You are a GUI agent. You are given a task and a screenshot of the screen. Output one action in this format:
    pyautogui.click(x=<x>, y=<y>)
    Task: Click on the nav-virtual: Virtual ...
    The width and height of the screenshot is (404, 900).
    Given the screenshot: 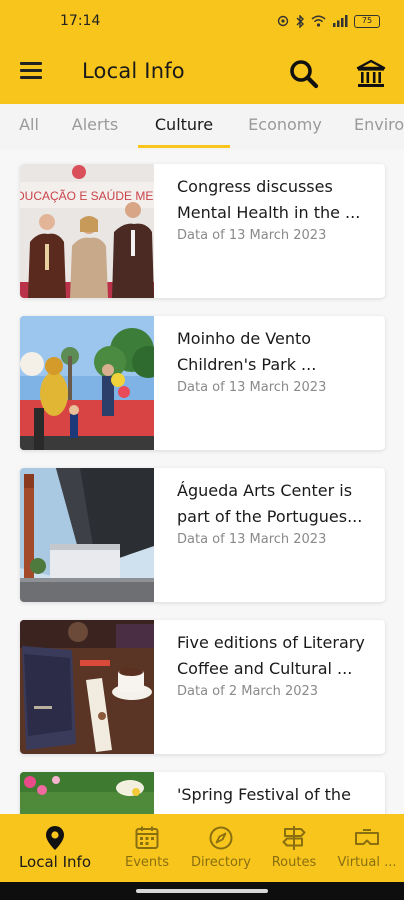 What is the action you would take?
    pyautogui.click(x=367, y=848)
    